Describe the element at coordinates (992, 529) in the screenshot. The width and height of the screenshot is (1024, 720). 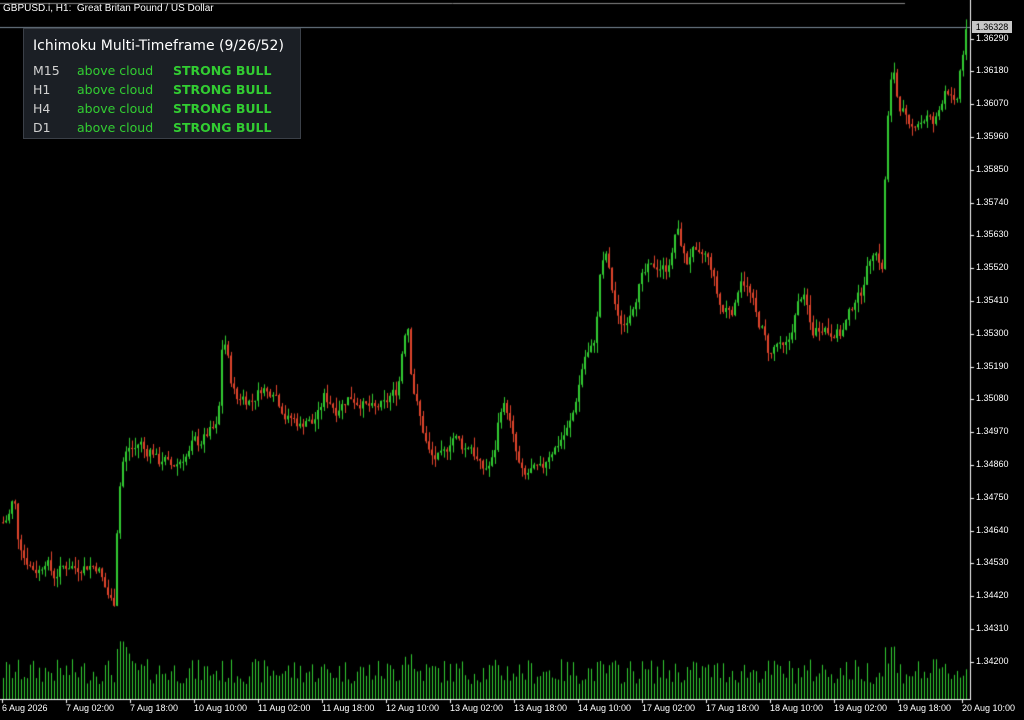
I see `price-tick-label: 1.34640` at that location.